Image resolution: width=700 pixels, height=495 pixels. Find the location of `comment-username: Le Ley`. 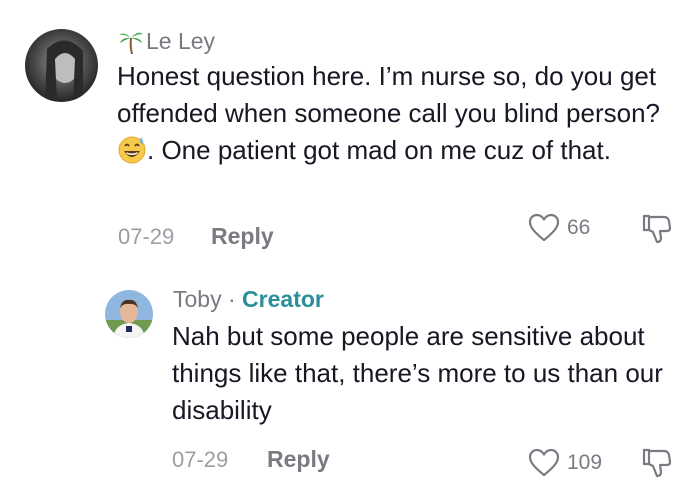

comment-username: Le Ley is located at coordinates (180, 41).